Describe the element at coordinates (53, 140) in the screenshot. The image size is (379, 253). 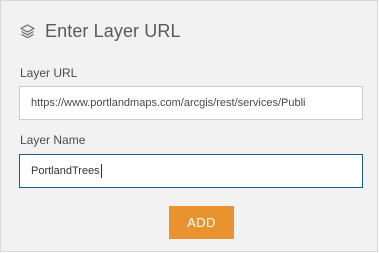
I see `layer-name-label: Layer Name` at that location.